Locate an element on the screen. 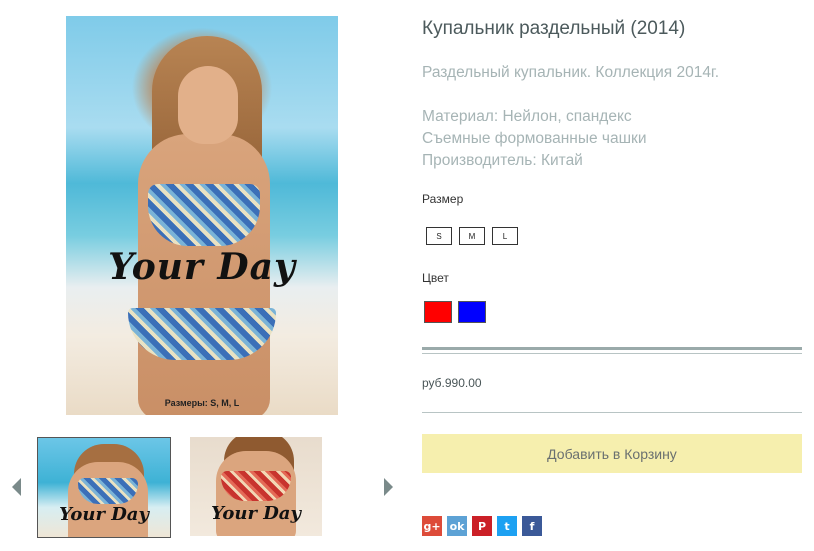 This screenshot has height=551, width=814. google-plus-icon: g+ is located at coordinates (432, 526).